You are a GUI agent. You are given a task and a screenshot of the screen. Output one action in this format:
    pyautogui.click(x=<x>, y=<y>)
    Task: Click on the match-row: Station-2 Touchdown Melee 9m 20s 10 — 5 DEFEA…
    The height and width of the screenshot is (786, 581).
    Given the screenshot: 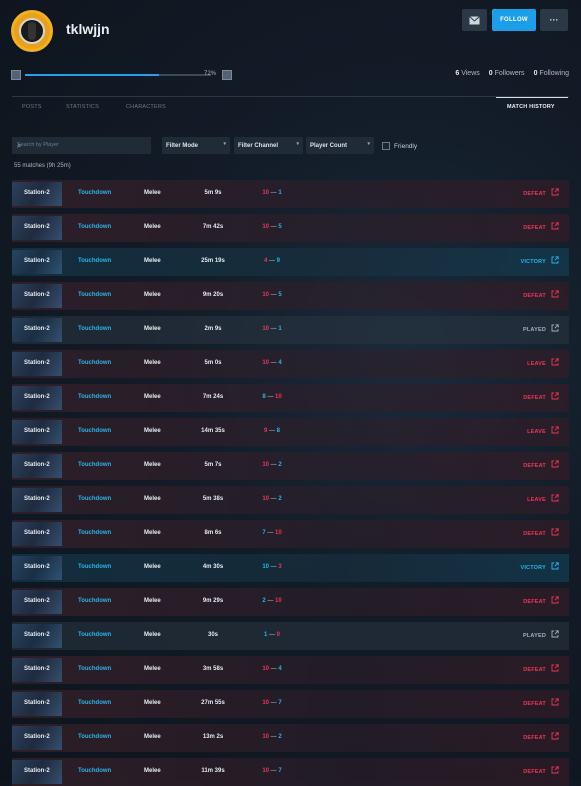 What is the action you would take?
    pyautogui.click(x=290, y=296)
    